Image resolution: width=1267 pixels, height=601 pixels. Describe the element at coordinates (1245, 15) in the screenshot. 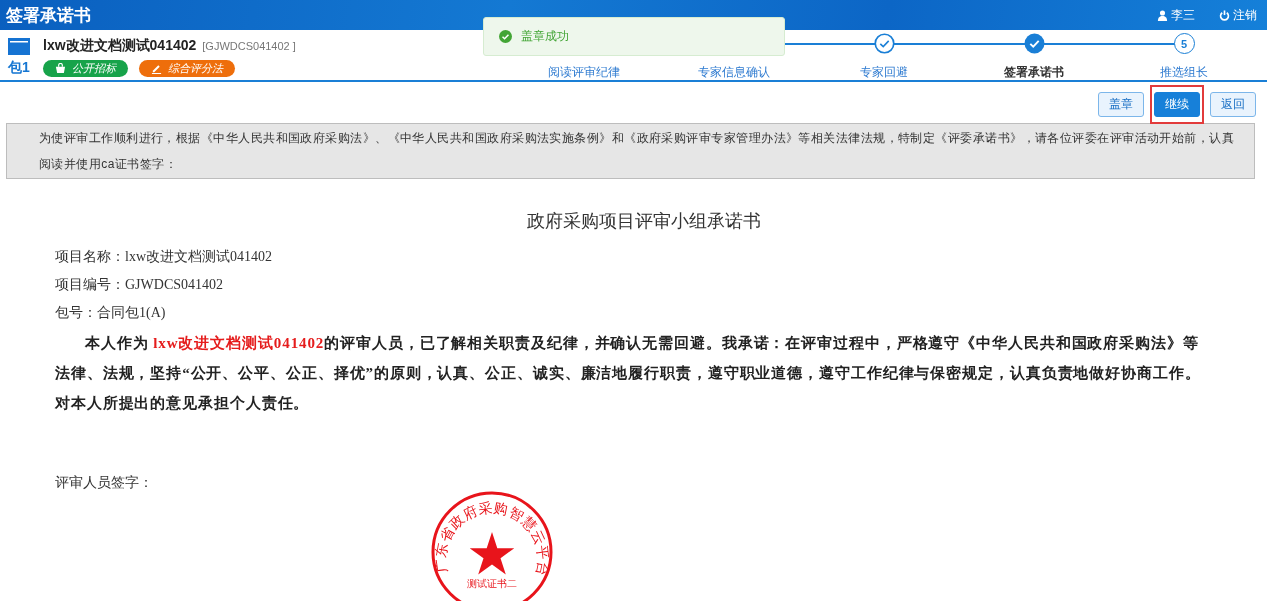

I see `logout-link: 注销` at that location.